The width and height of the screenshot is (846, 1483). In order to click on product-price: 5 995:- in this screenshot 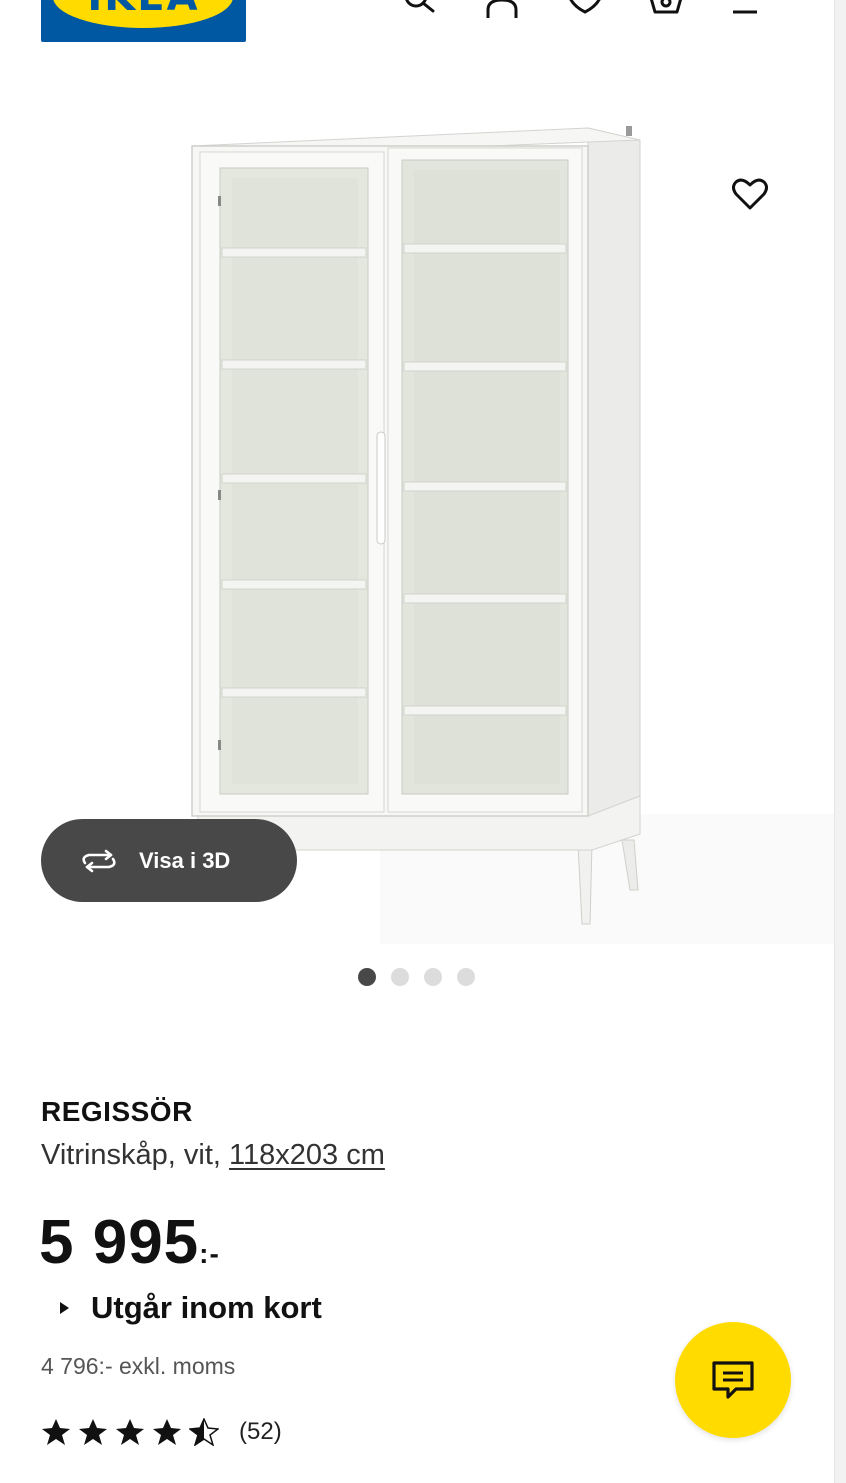, I will do `click(129, 1242)`.